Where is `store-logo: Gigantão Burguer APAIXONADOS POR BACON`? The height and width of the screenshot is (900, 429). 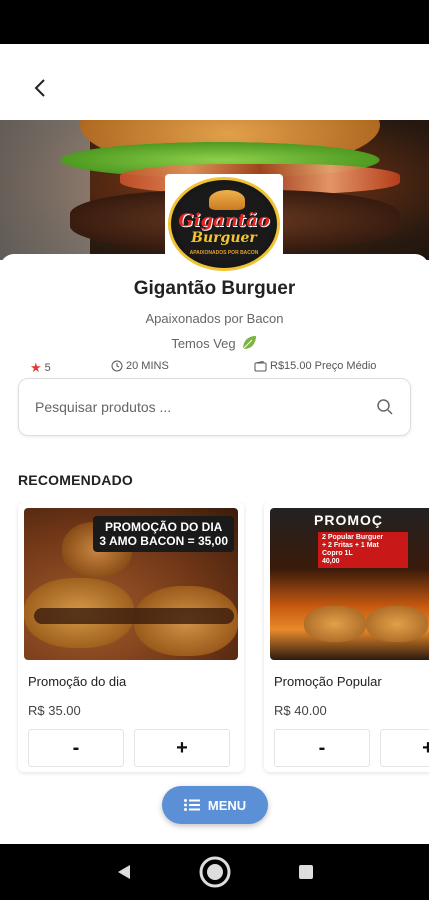
store-logo: Gigantão Burguer APAIXONADOS POR BACON is located at coordinates (224, 224).